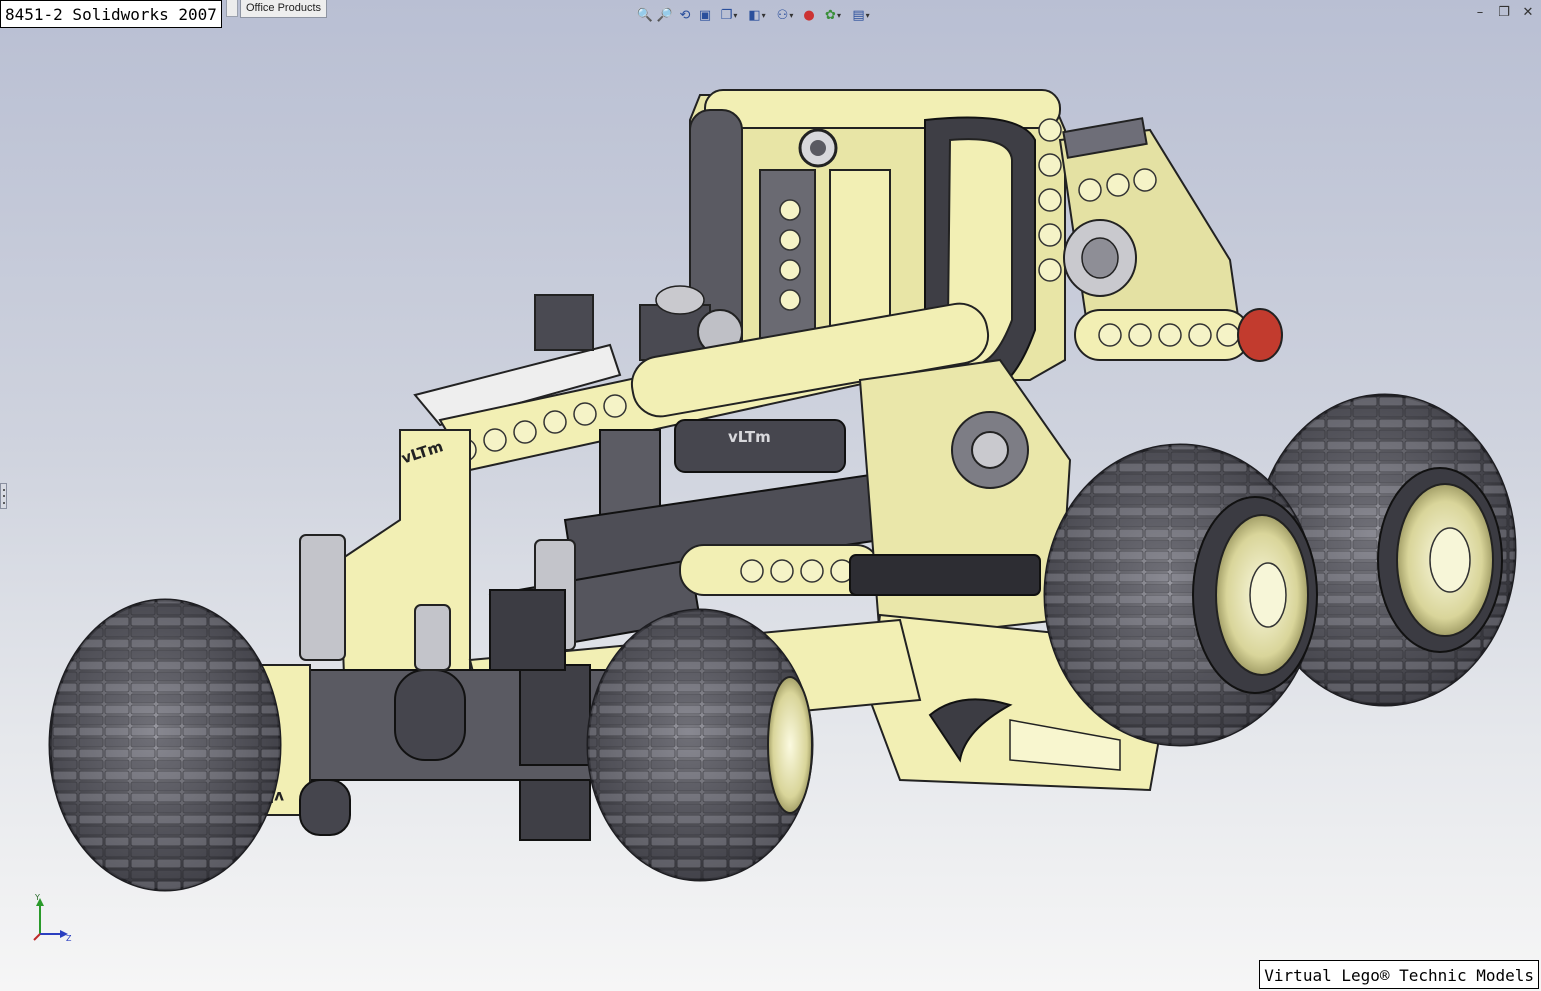  Describe the element at coordinates (232, 8) in the screenshot. I see `tab-stub` at that location.